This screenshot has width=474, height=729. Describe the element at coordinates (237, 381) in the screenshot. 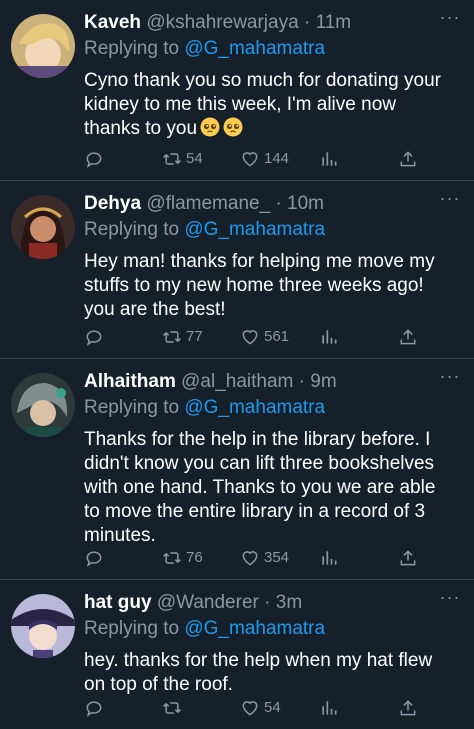

I see `user-handle: @al_haitham` at that location.